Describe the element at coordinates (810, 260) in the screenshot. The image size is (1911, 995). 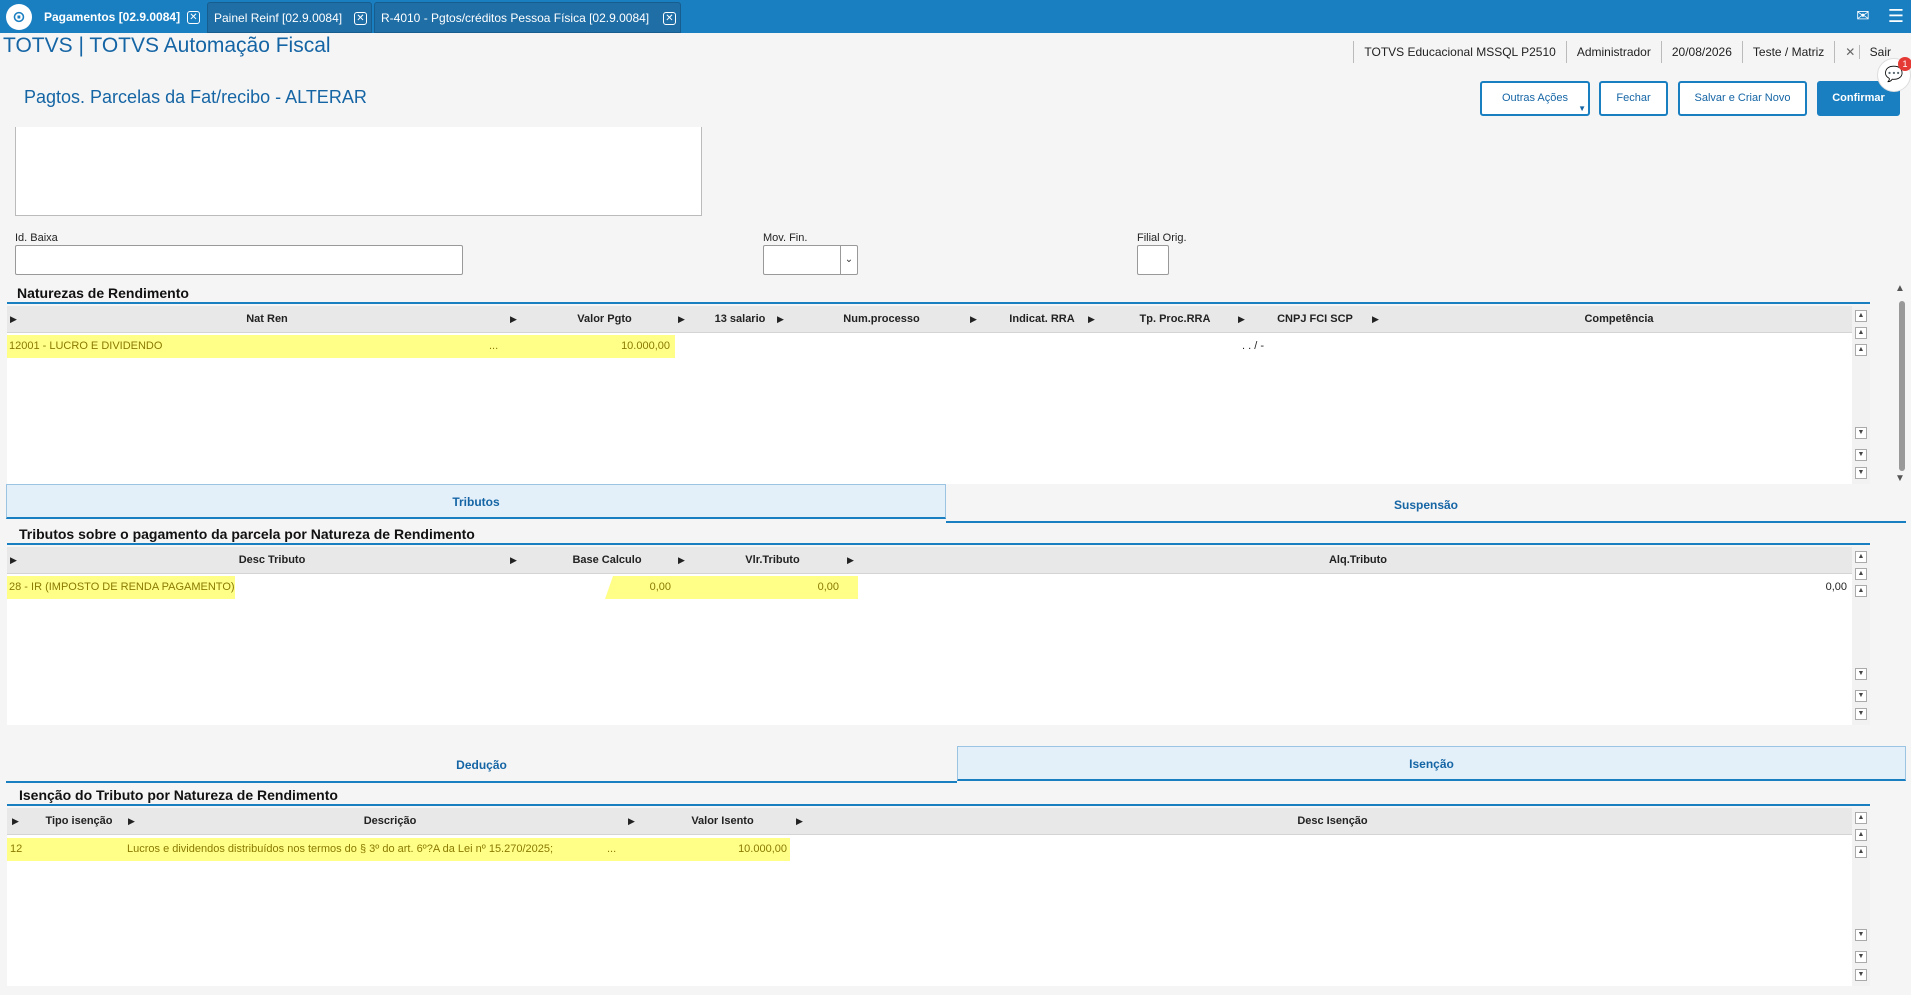
I see `mov-fin-select: ⌄` at that location.